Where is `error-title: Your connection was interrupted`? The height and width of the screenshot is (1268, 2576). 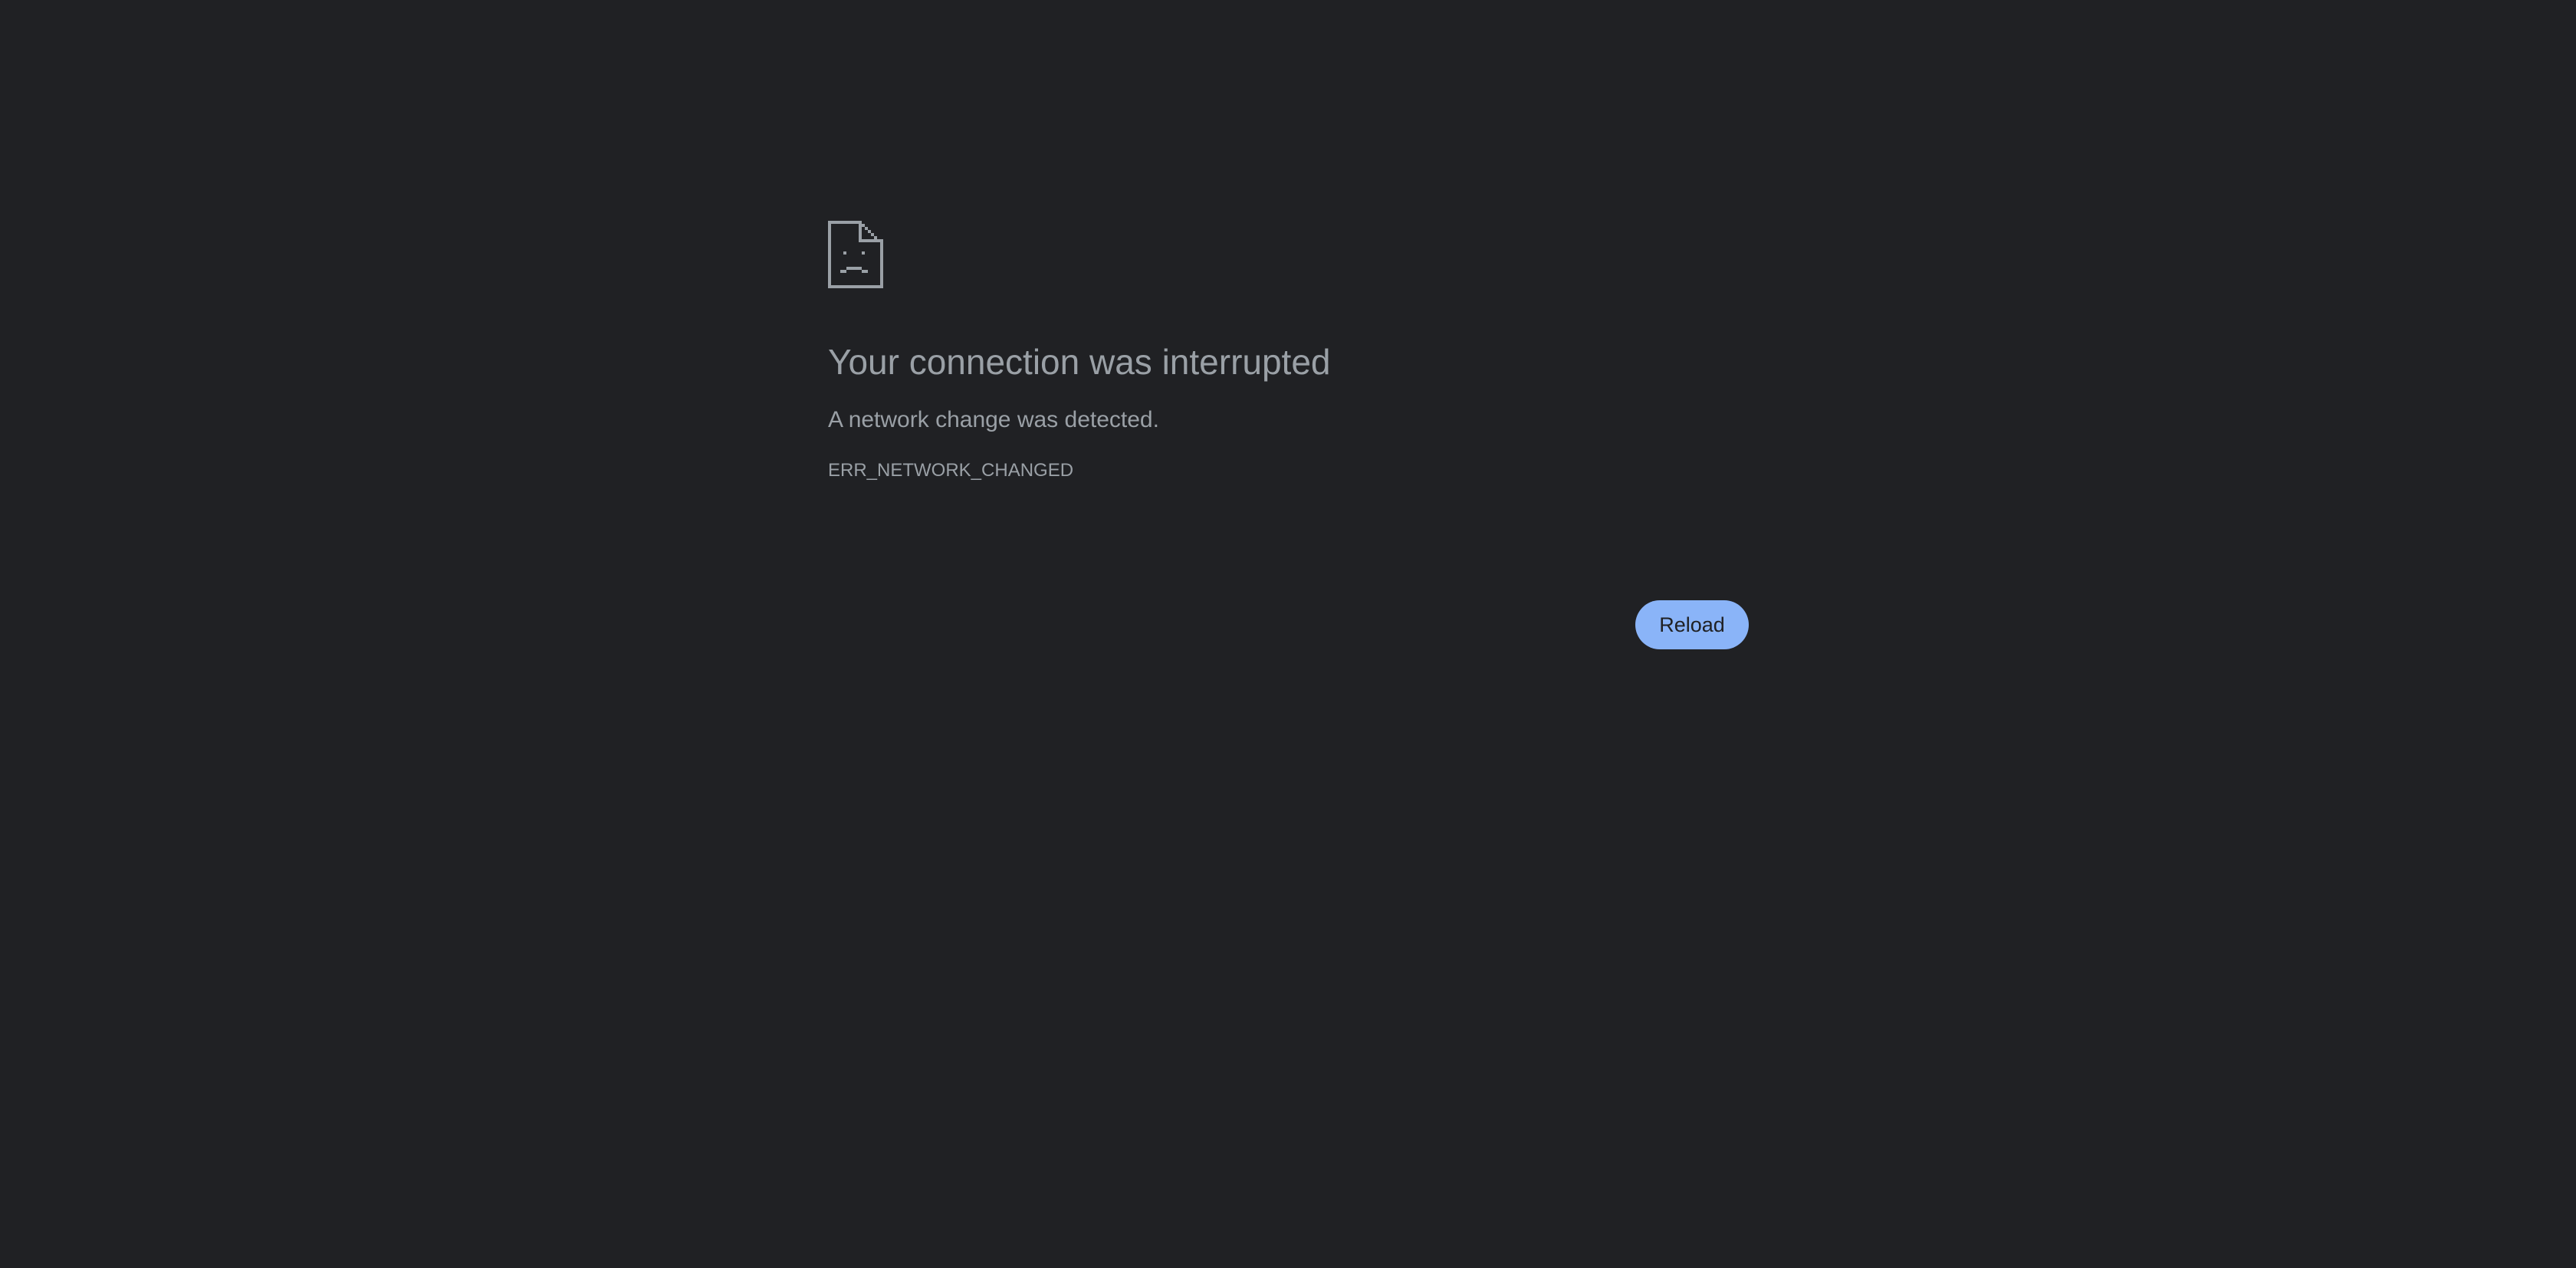 error-title: Your connection was interrupted is located at coordinates (1079, 362).